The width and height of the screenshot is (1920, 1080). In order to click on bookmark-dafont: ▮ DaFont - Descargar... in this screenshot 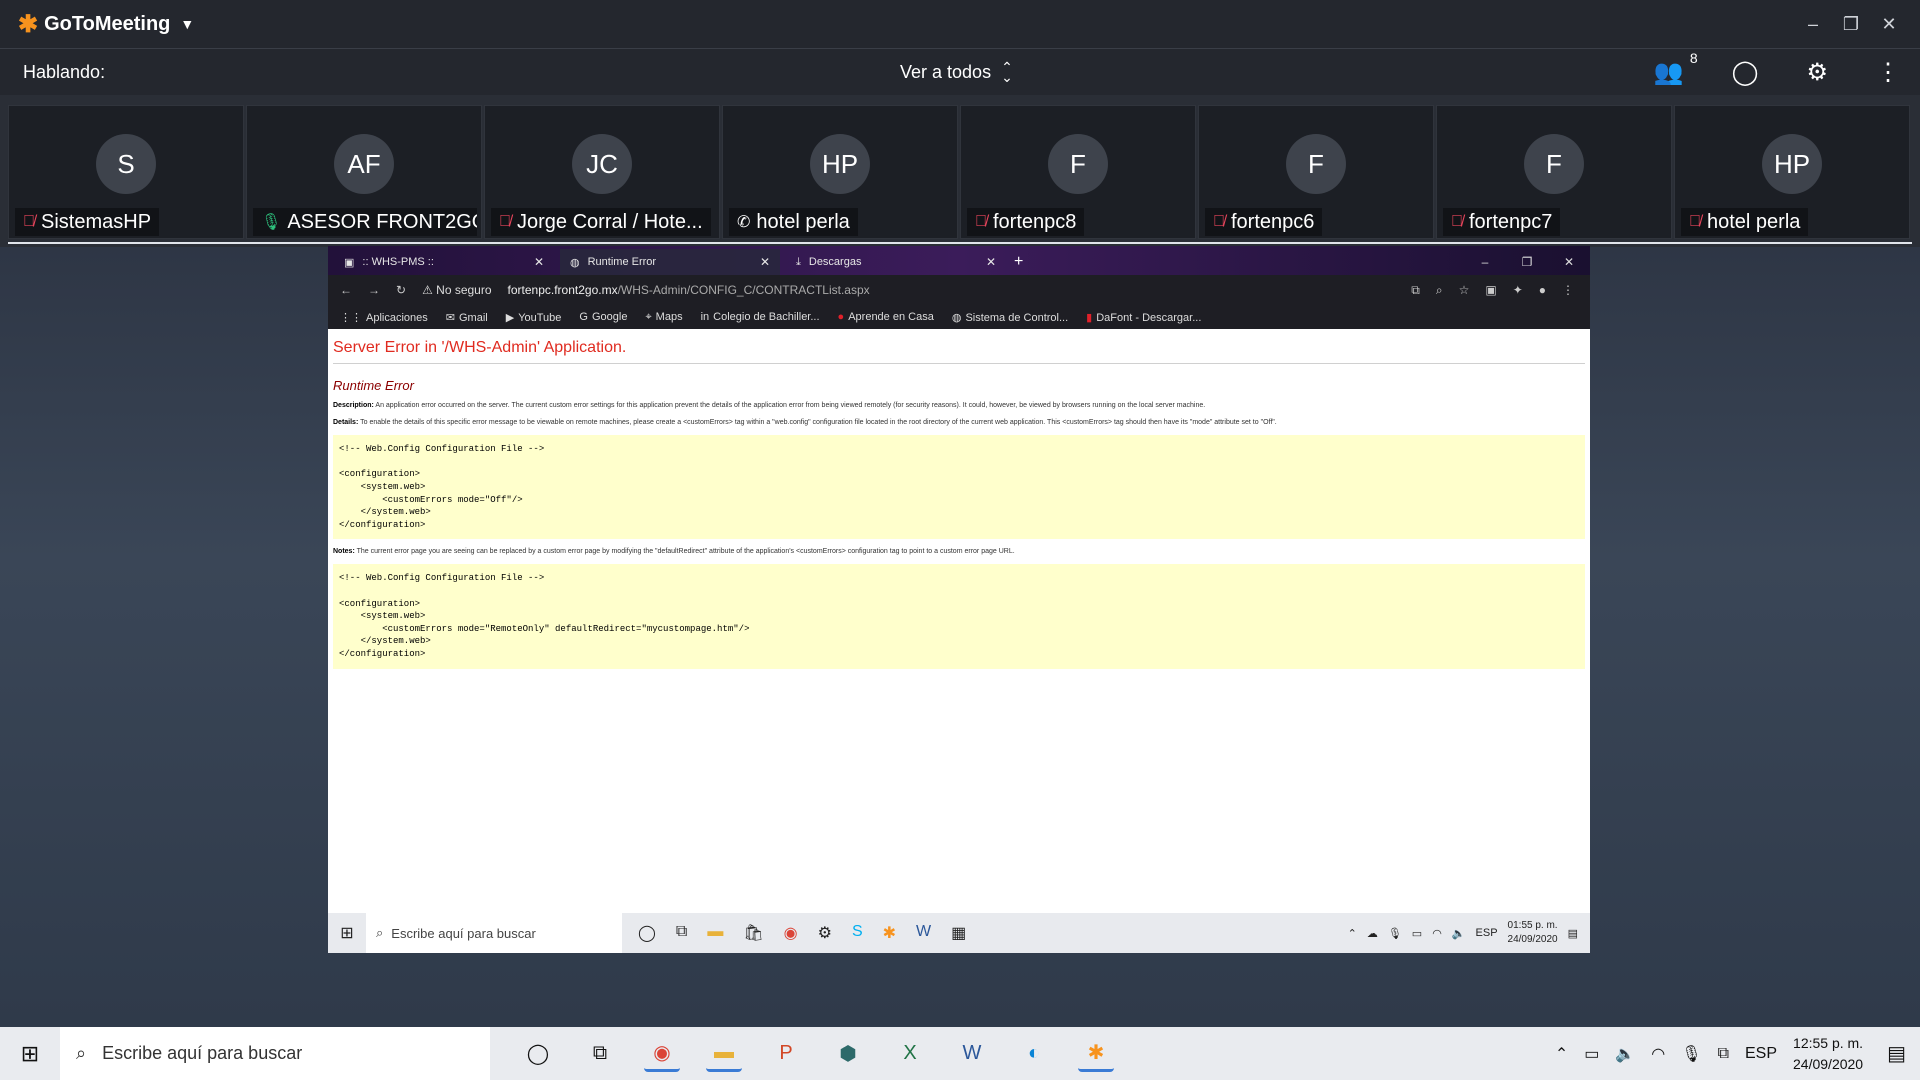, I will do `click(1143, 317)`.